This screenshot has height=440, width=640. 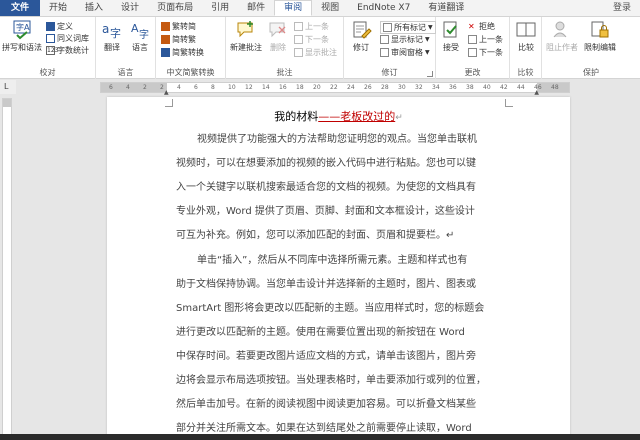 What do you see at coordinates (298, 52) in the screenshot?
I see `show-comments-icon` at bounding box center [298, 52].